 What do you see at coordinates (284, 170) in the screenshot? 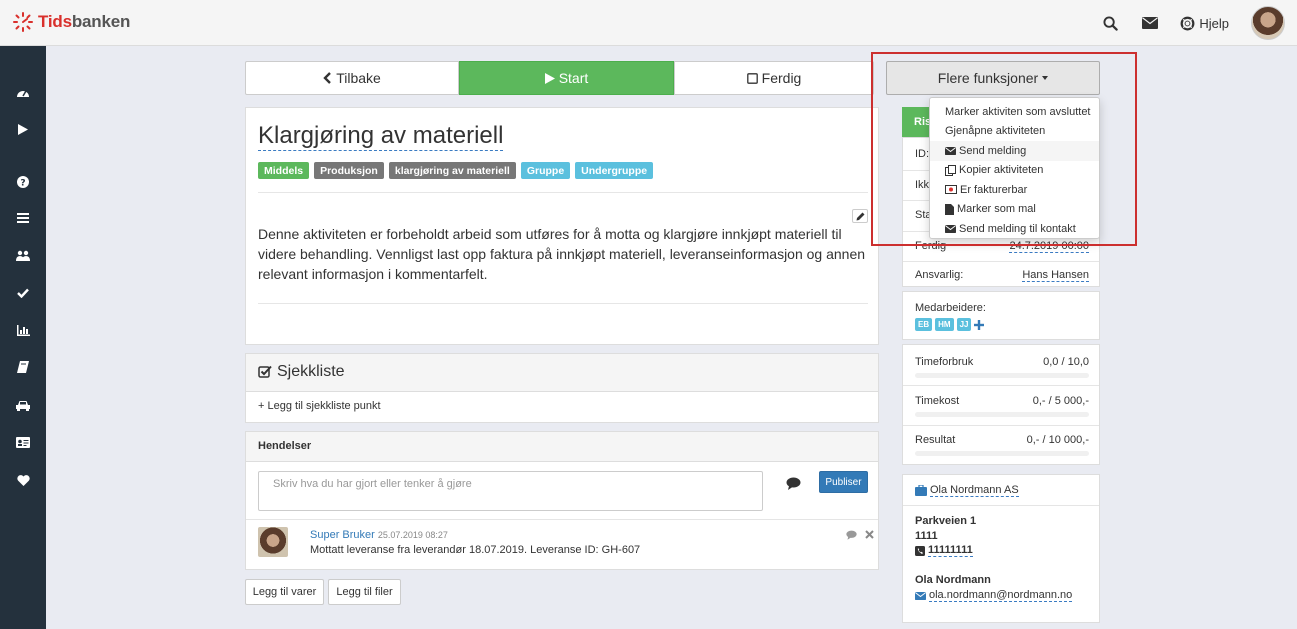
I see `label-priority: Middels` at bounding box center [284, 170].